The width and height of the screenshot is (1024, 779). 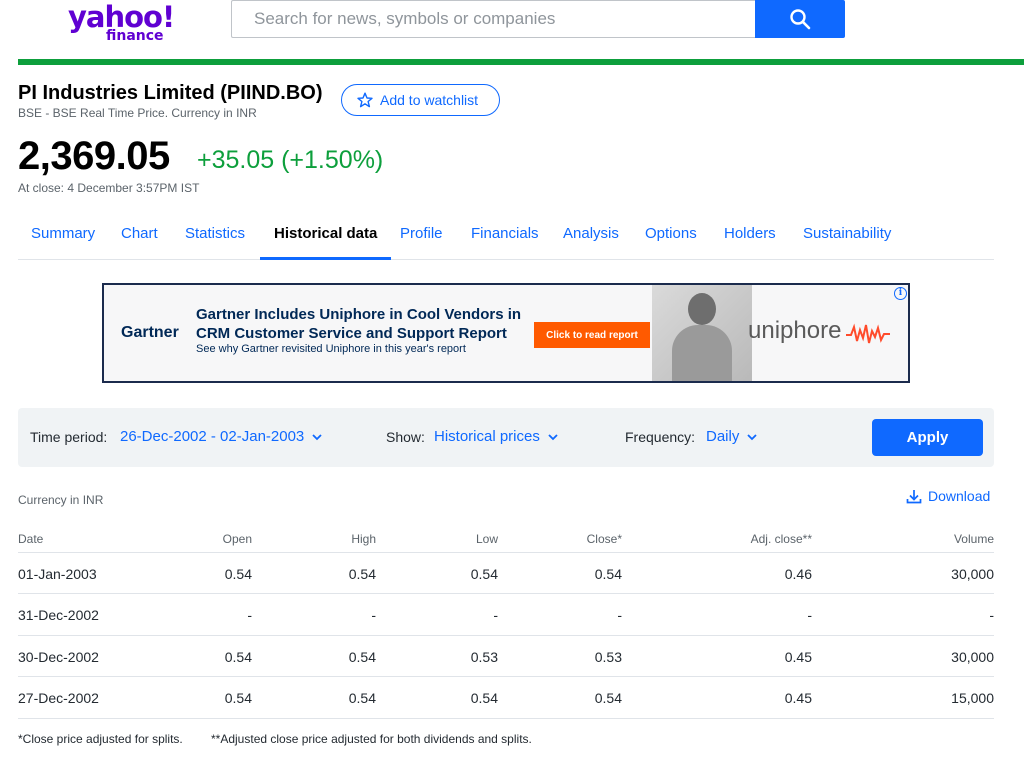 What do you see at coordinates (521, 62) in the screenshot?
I see `quote-header-divider` at bounding box center [521, 62].